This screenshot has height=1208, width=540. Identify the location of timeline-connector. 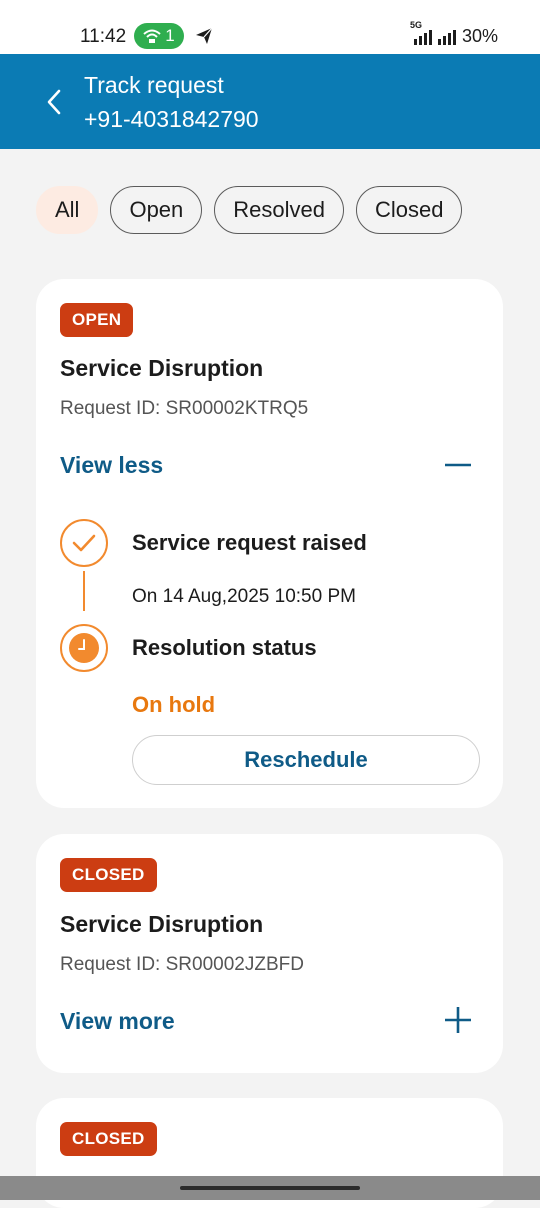
(84, 591).